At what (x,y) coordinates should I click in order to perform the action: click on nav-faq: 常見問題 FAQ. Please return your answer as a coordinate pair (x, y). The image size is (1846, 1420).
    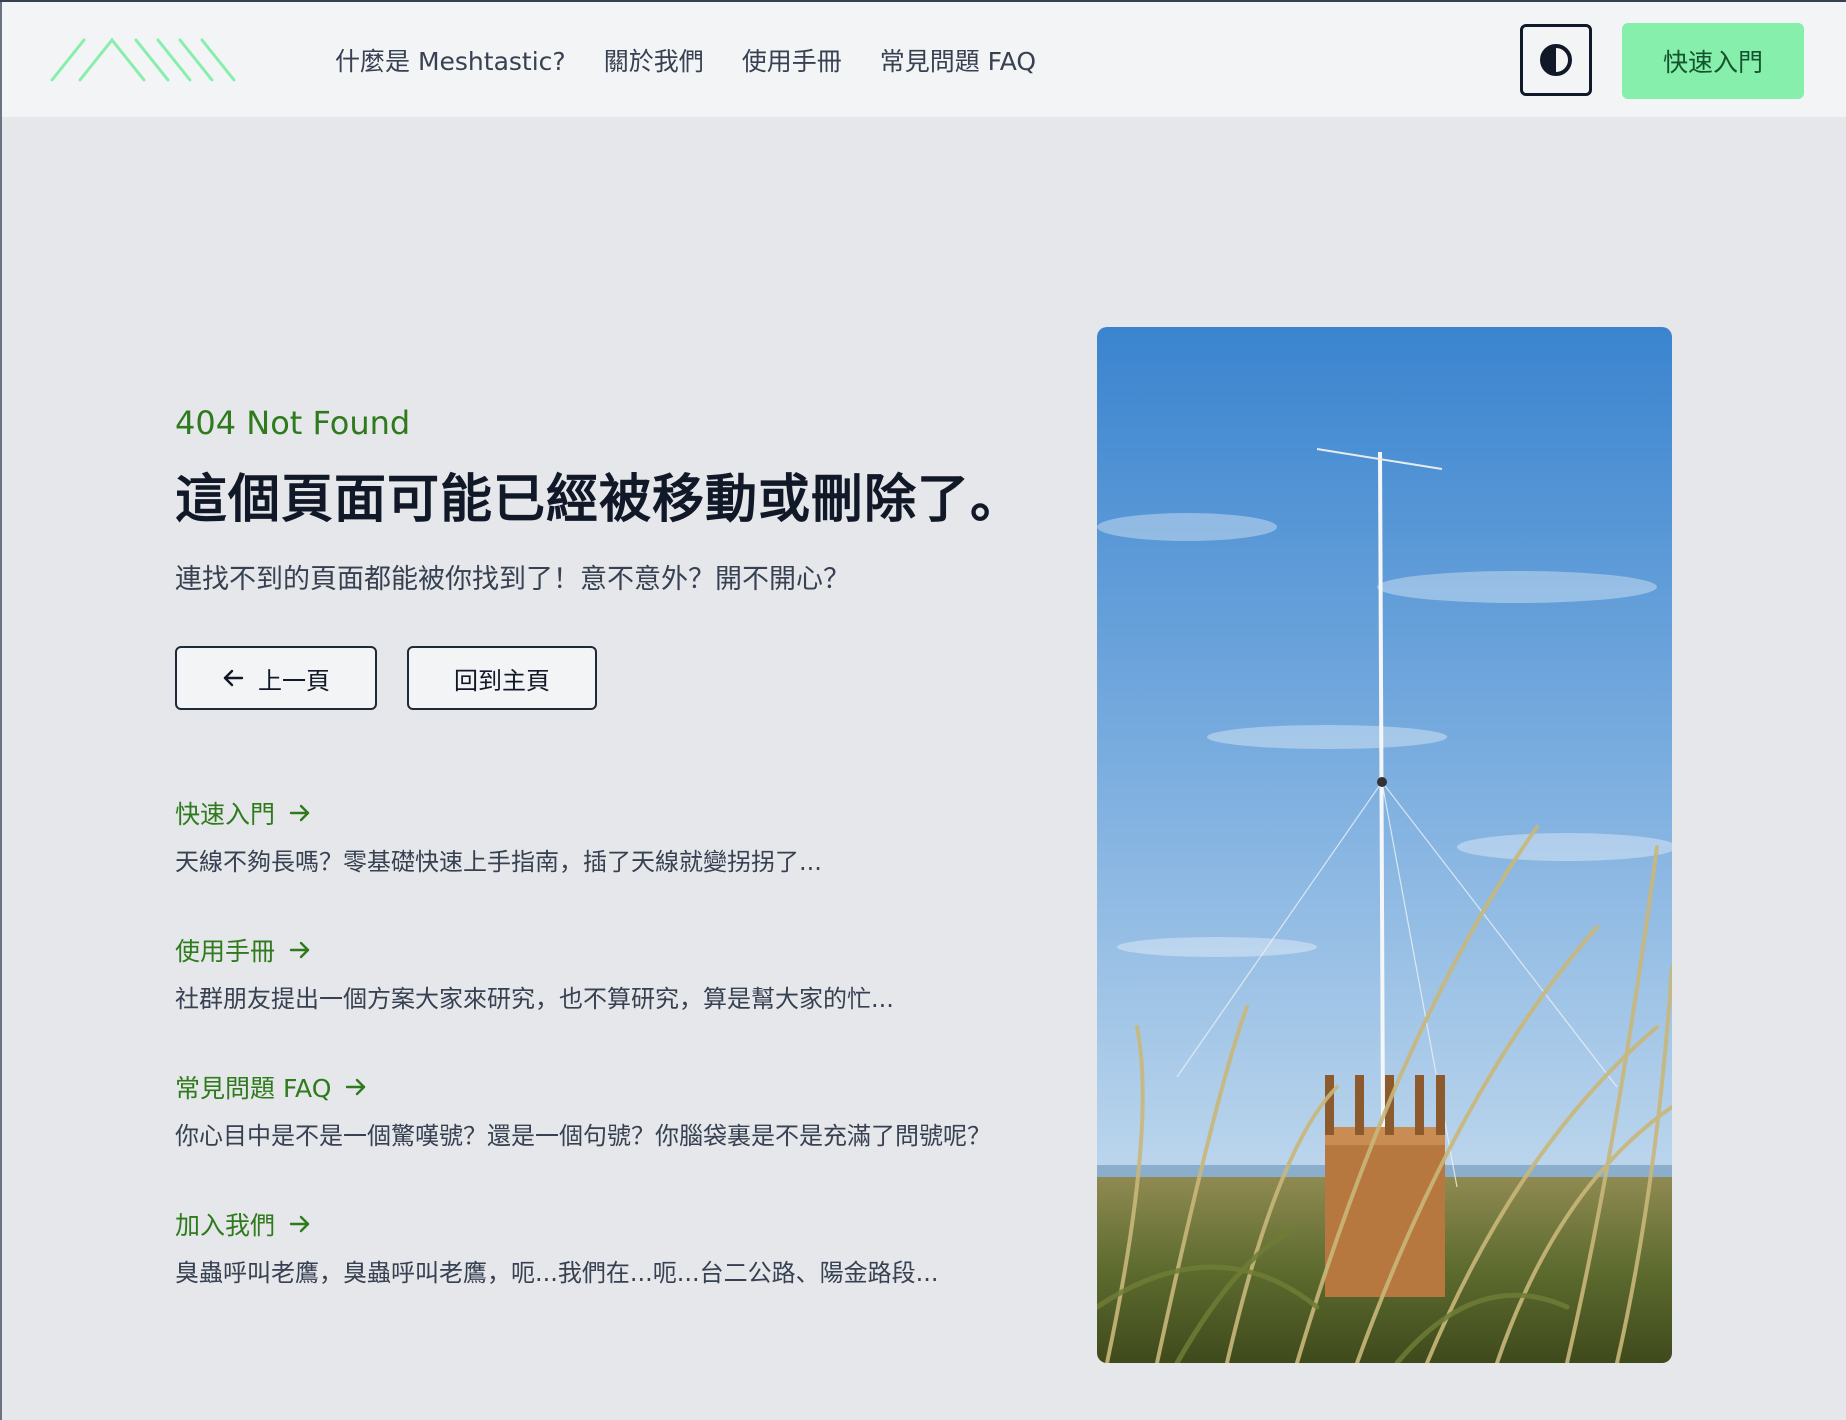
    Looking at the image, I should click on (958, 60).